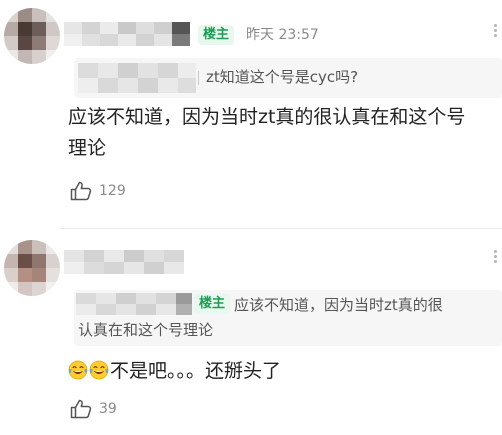  What do you see at coordinates (87, 148) in the screenshot?
I see `comment-body-line: 理论` at bounding box center [87, 148].